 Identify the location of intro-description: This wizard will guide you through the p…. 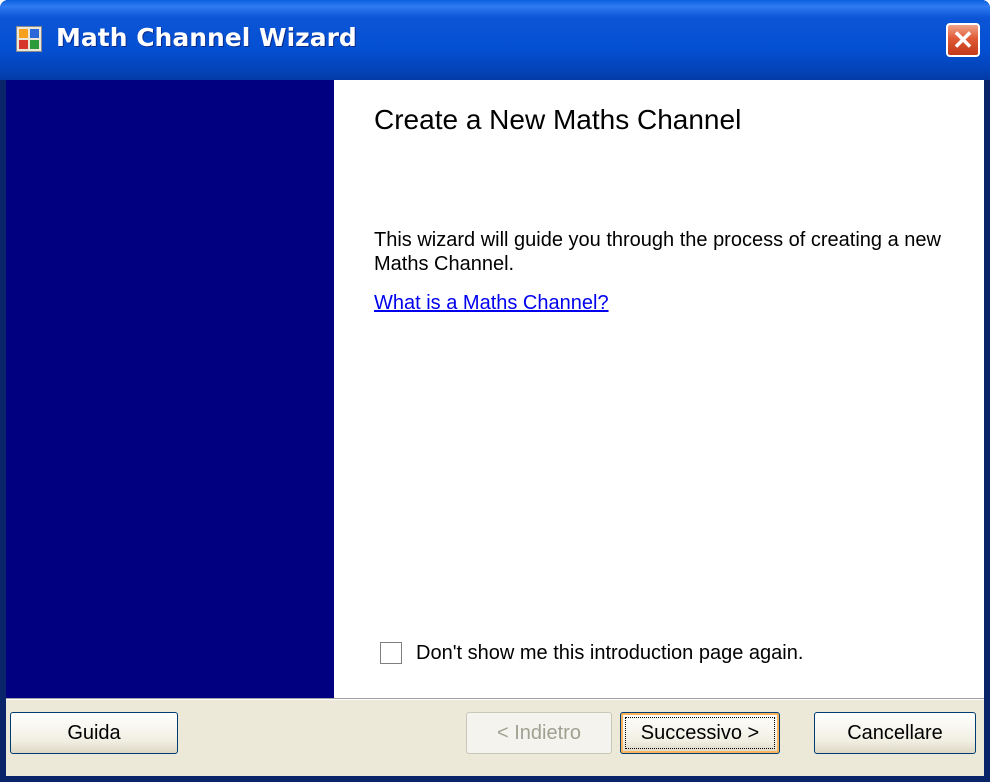
(657, 252).